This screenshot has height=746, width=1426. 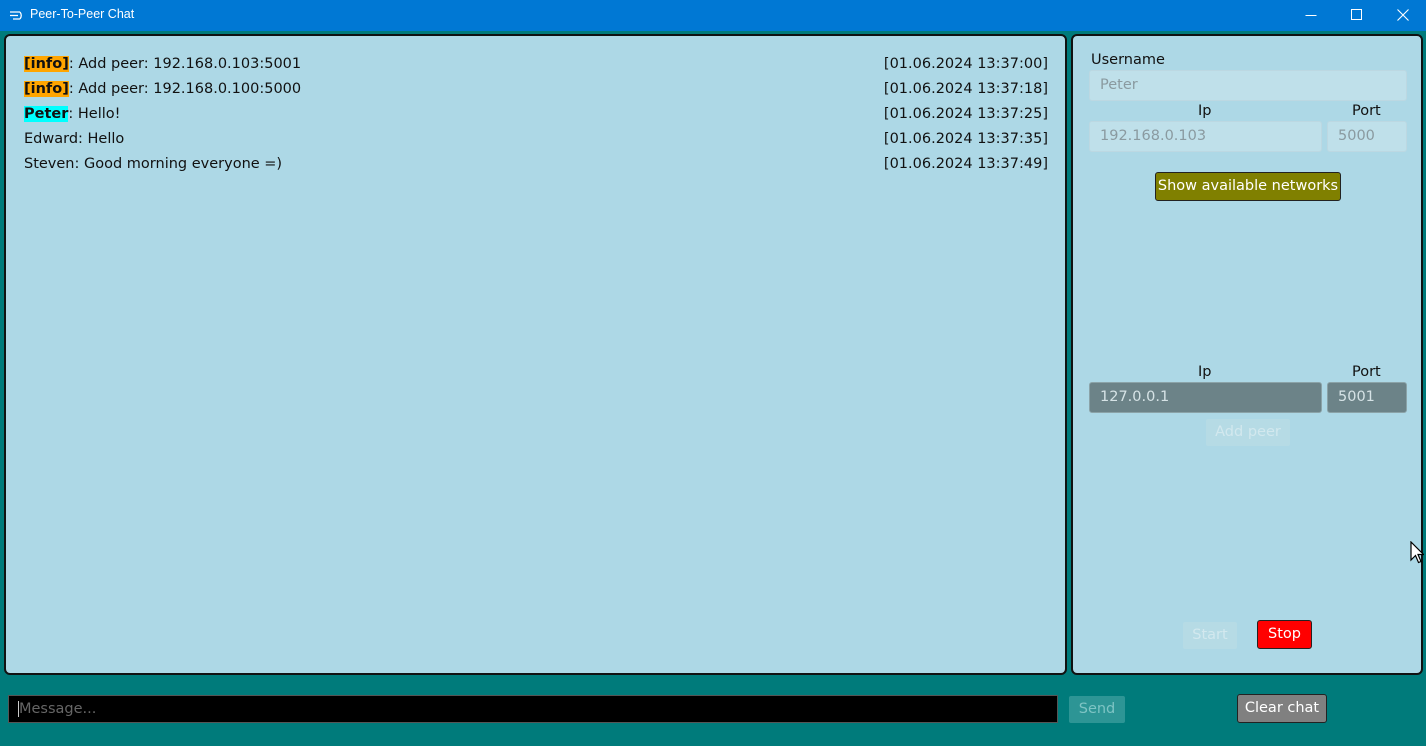 What do you see at coordinates (82, 14) in the screenshot?
I see `window-title: Peer-To-Peer Chat` at bounding box center [82, 14].